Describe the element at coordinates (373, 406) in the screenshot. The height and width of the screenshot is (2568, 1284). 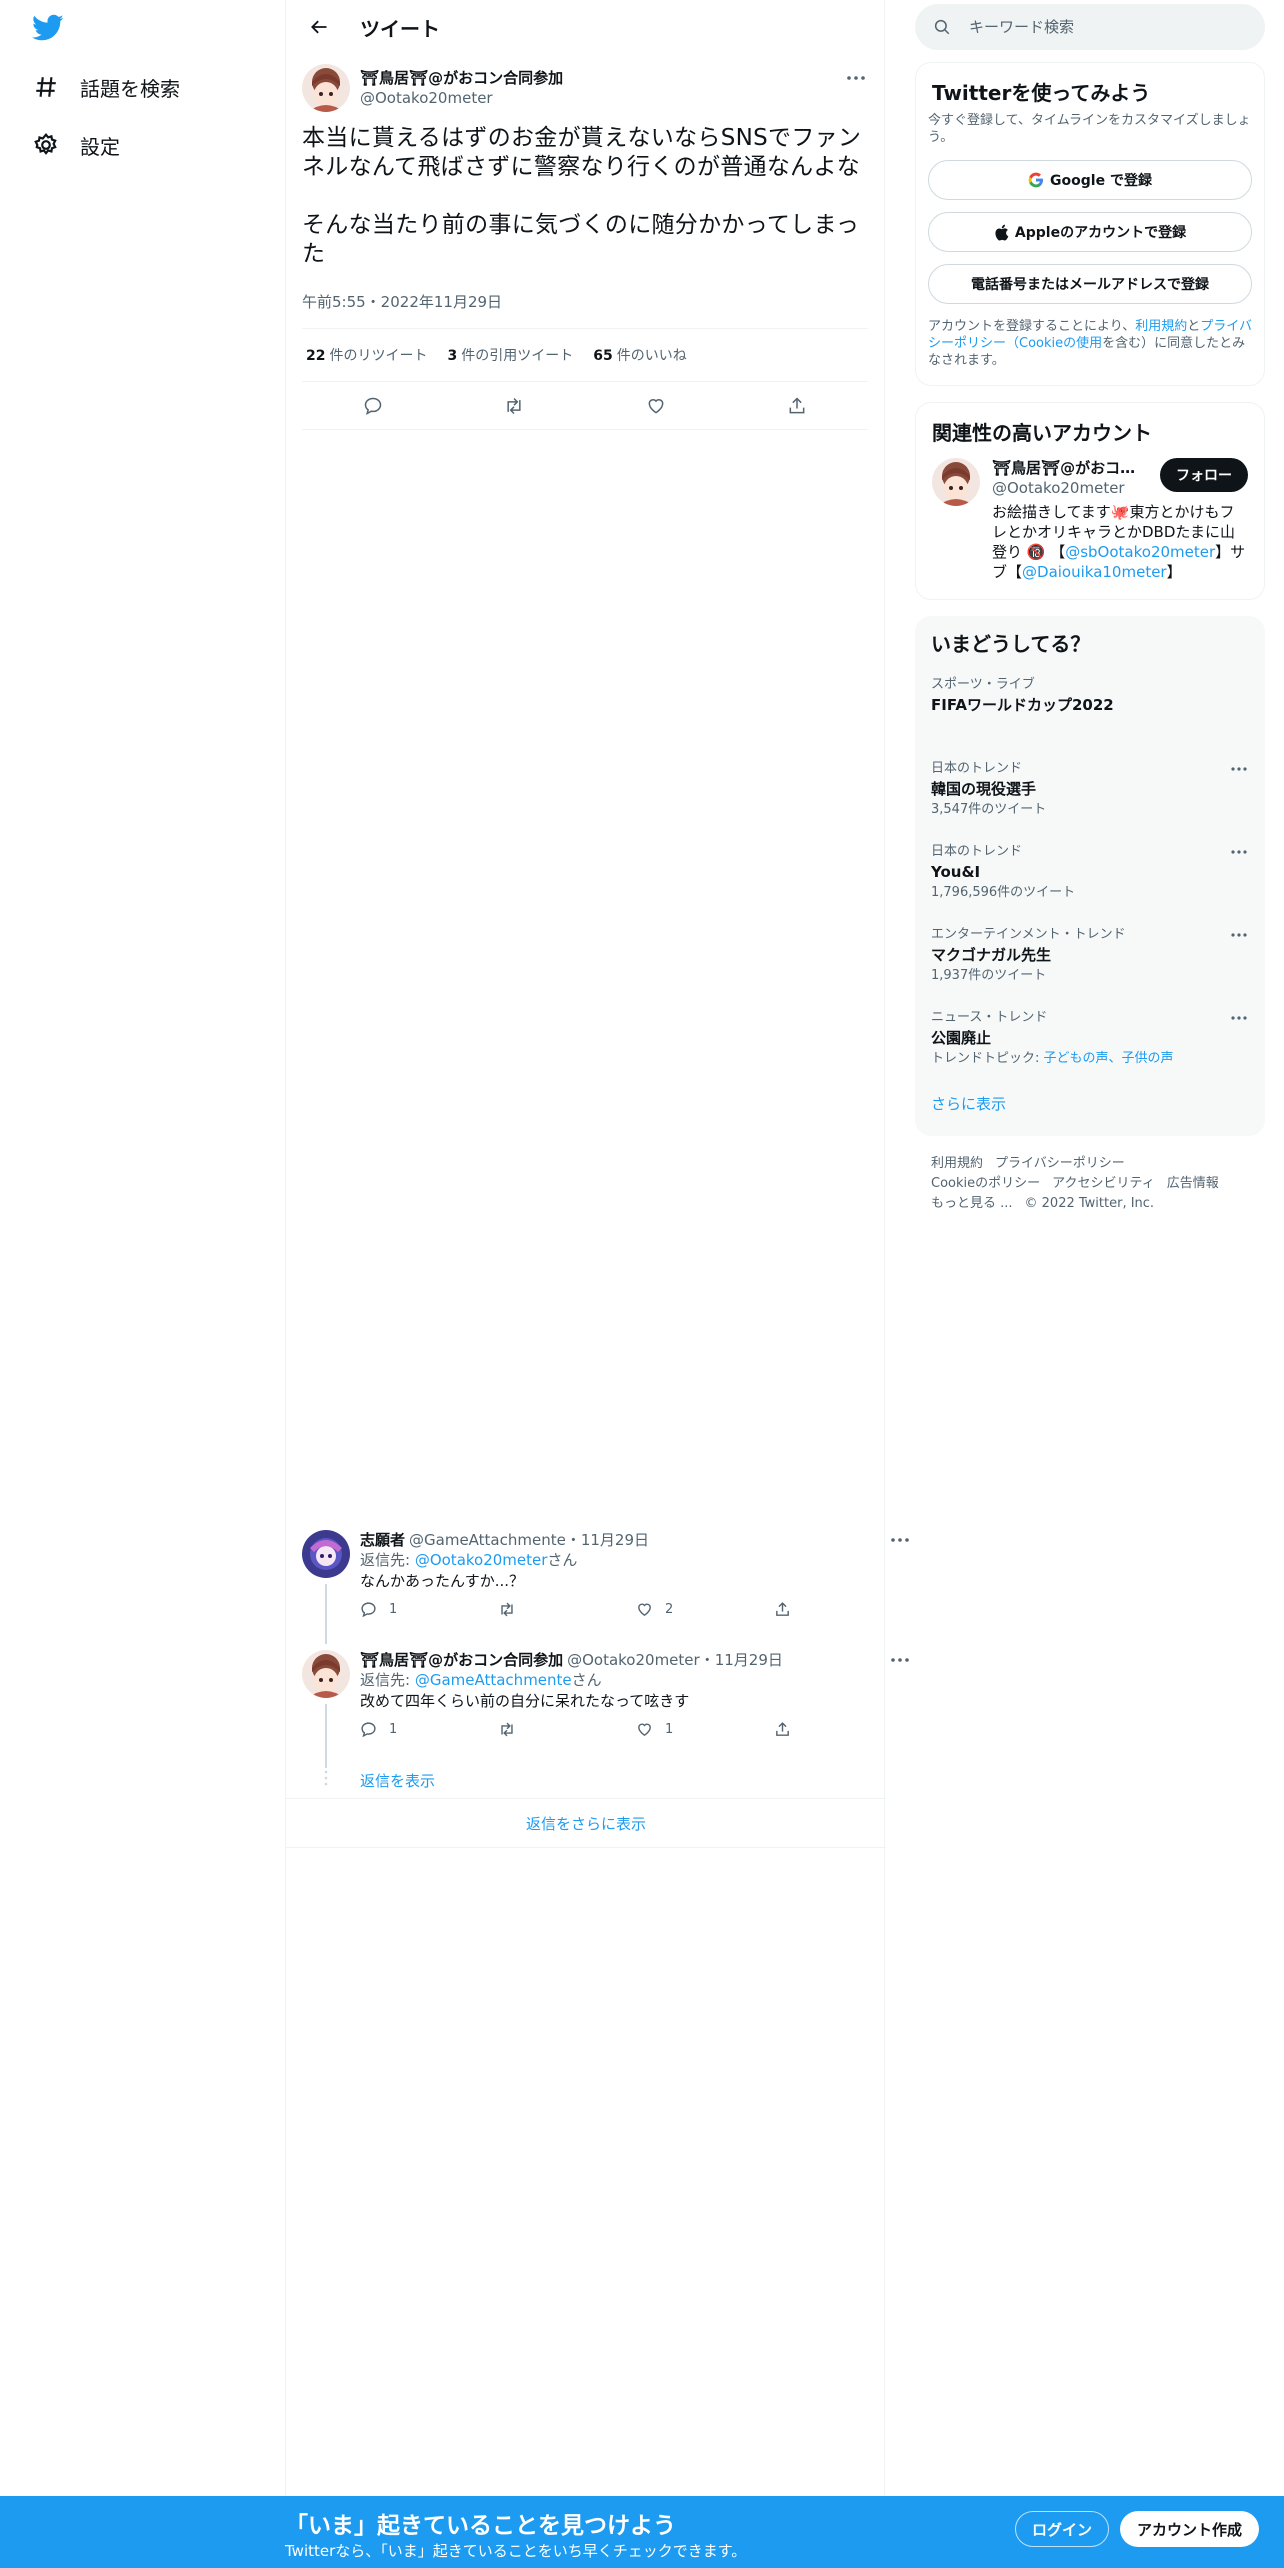
I see `reply-icon` at that location.